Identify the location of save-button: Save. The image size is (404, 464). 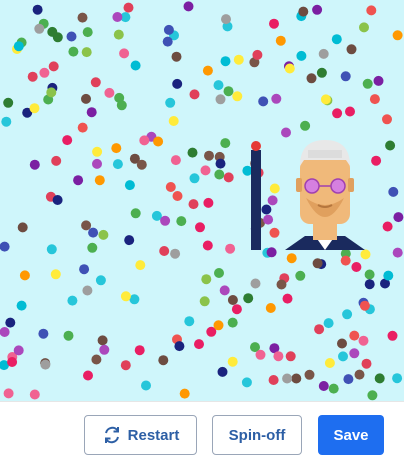
(351, 435).